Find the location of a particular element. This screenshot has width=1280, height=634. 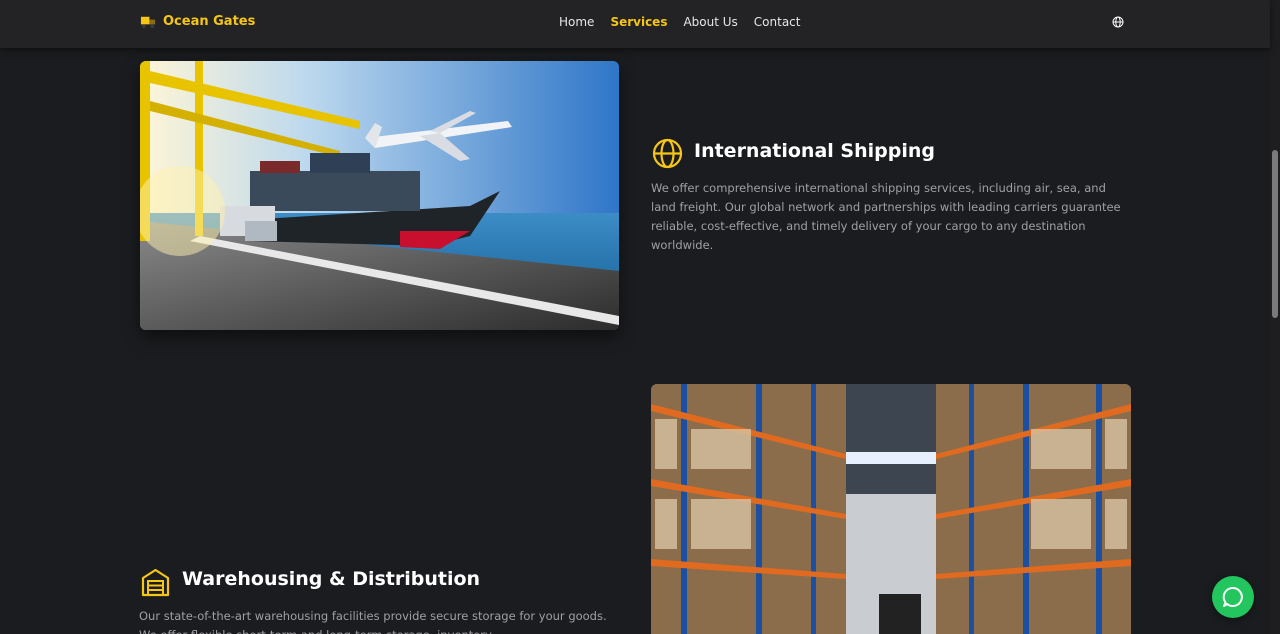

nav-about-us: About Us is located at coordinates (710, 22).